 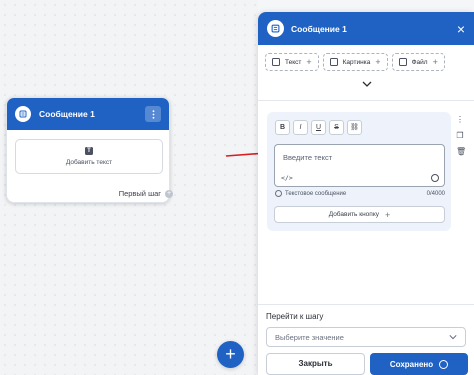 What do you see at coordinates (366, 28) in the screenshot?
I see `panel-header: Сообщение 1 ×` at bounding box center [366, 28].